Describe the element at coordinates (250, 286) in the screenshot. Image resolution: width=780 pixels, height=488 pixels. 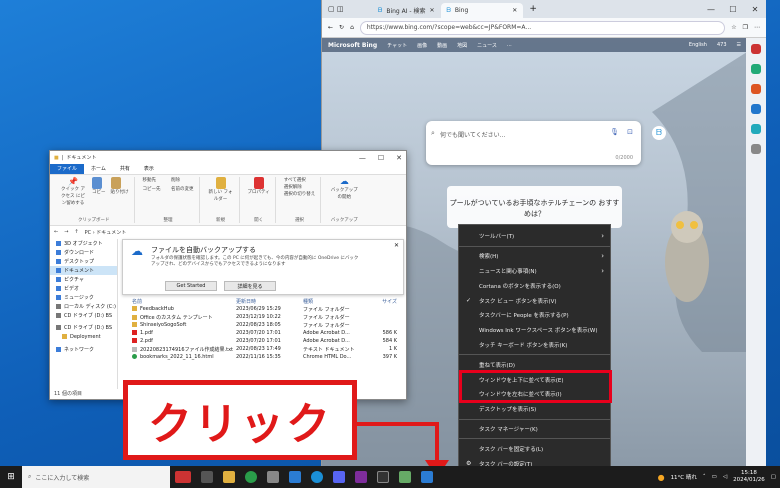
I see `learn-more-button: 詳細を見る` at that location.